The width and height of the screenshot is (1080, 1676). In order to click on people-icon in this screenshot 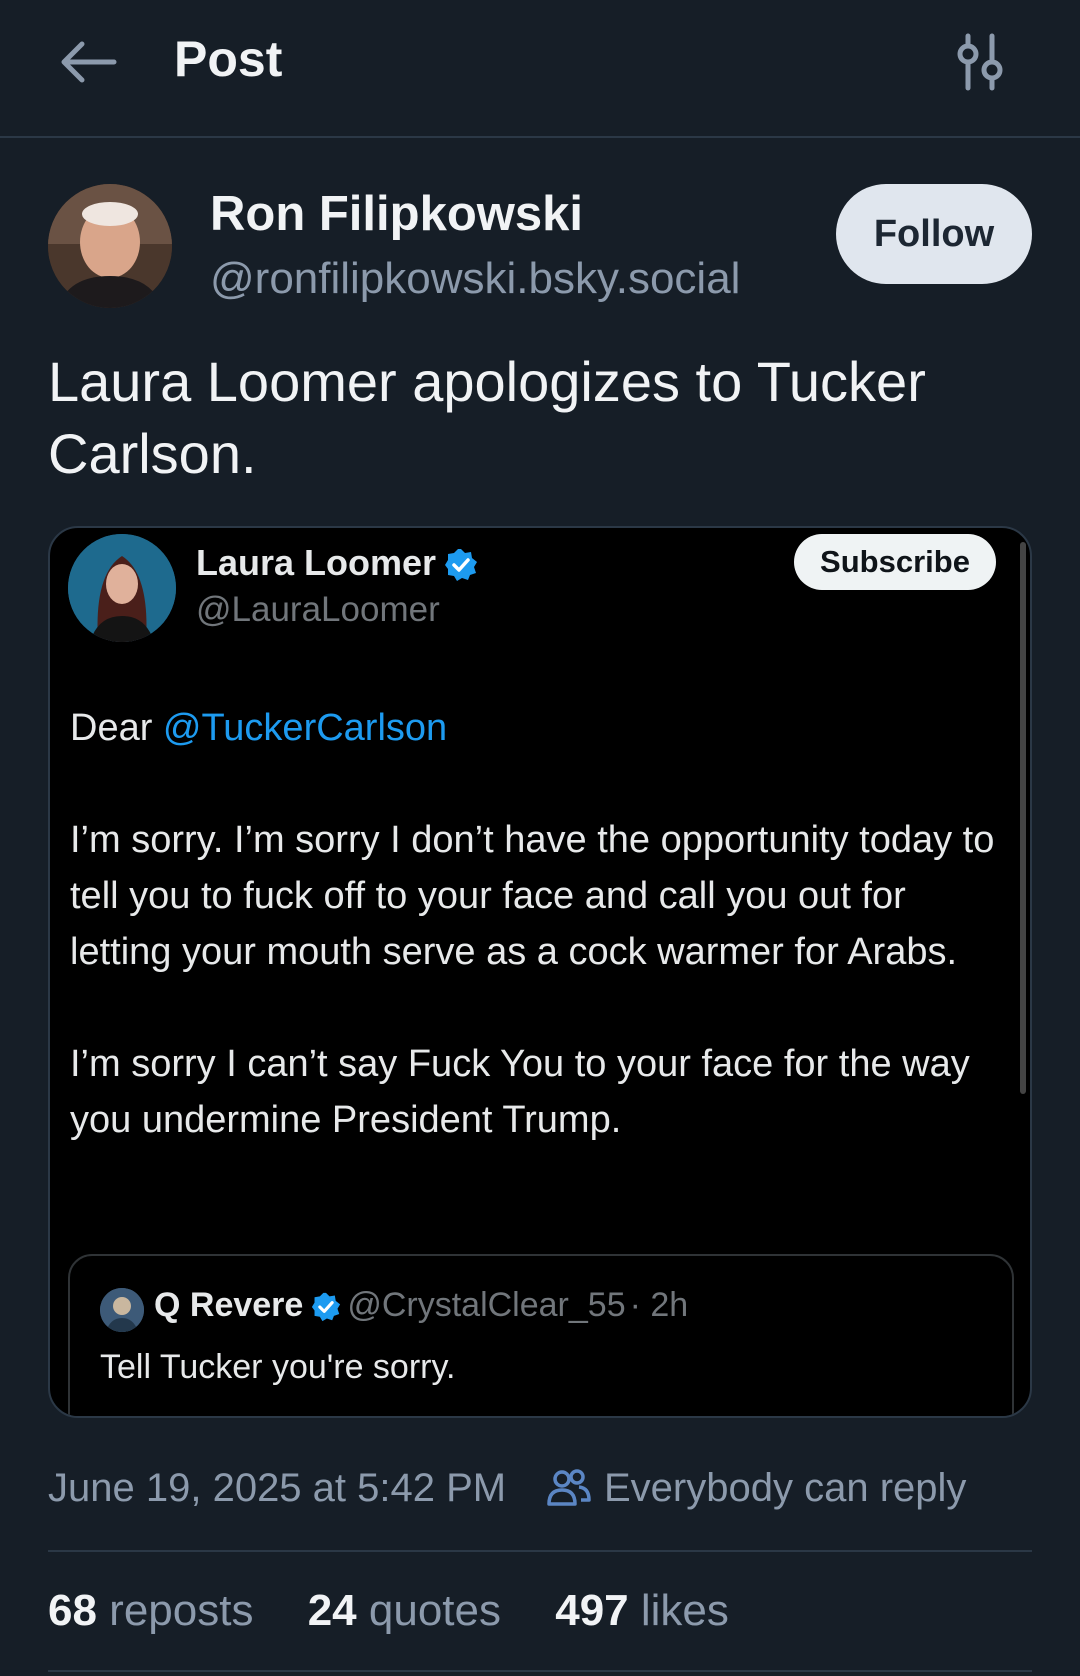, I will do `click(569, 1488)`.